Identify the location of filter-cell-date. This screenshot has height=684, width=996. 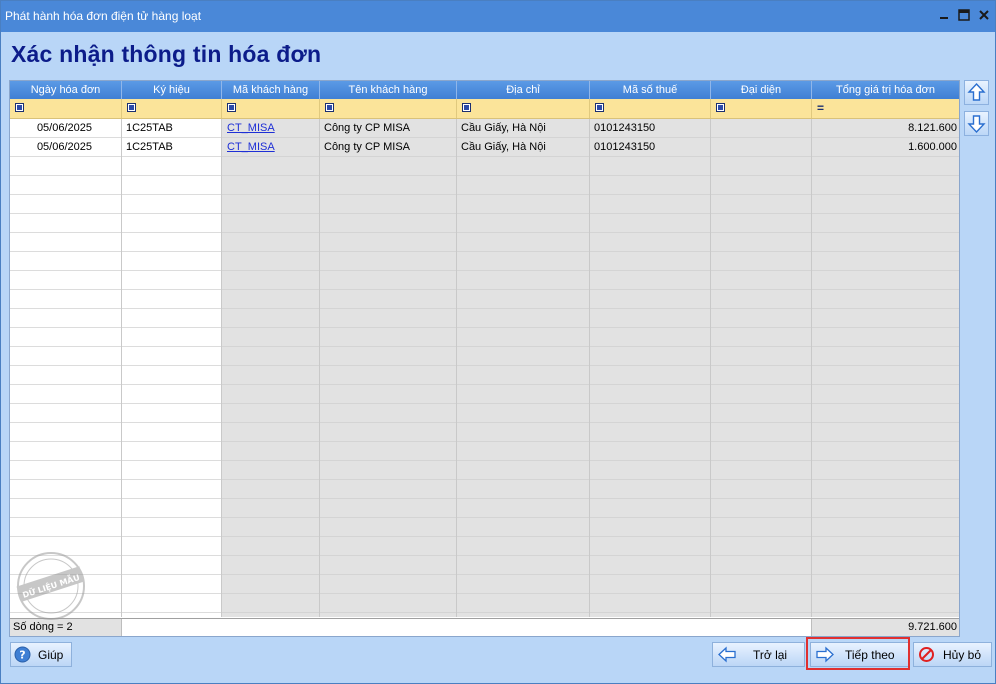
(66, 108).